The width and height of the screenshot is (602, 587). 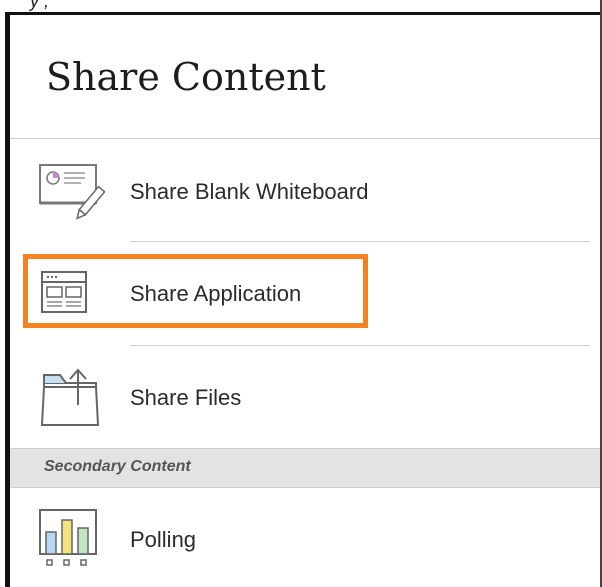 I want to click on secondary-content-label: Secondary Content, so click(x=117, y=466).